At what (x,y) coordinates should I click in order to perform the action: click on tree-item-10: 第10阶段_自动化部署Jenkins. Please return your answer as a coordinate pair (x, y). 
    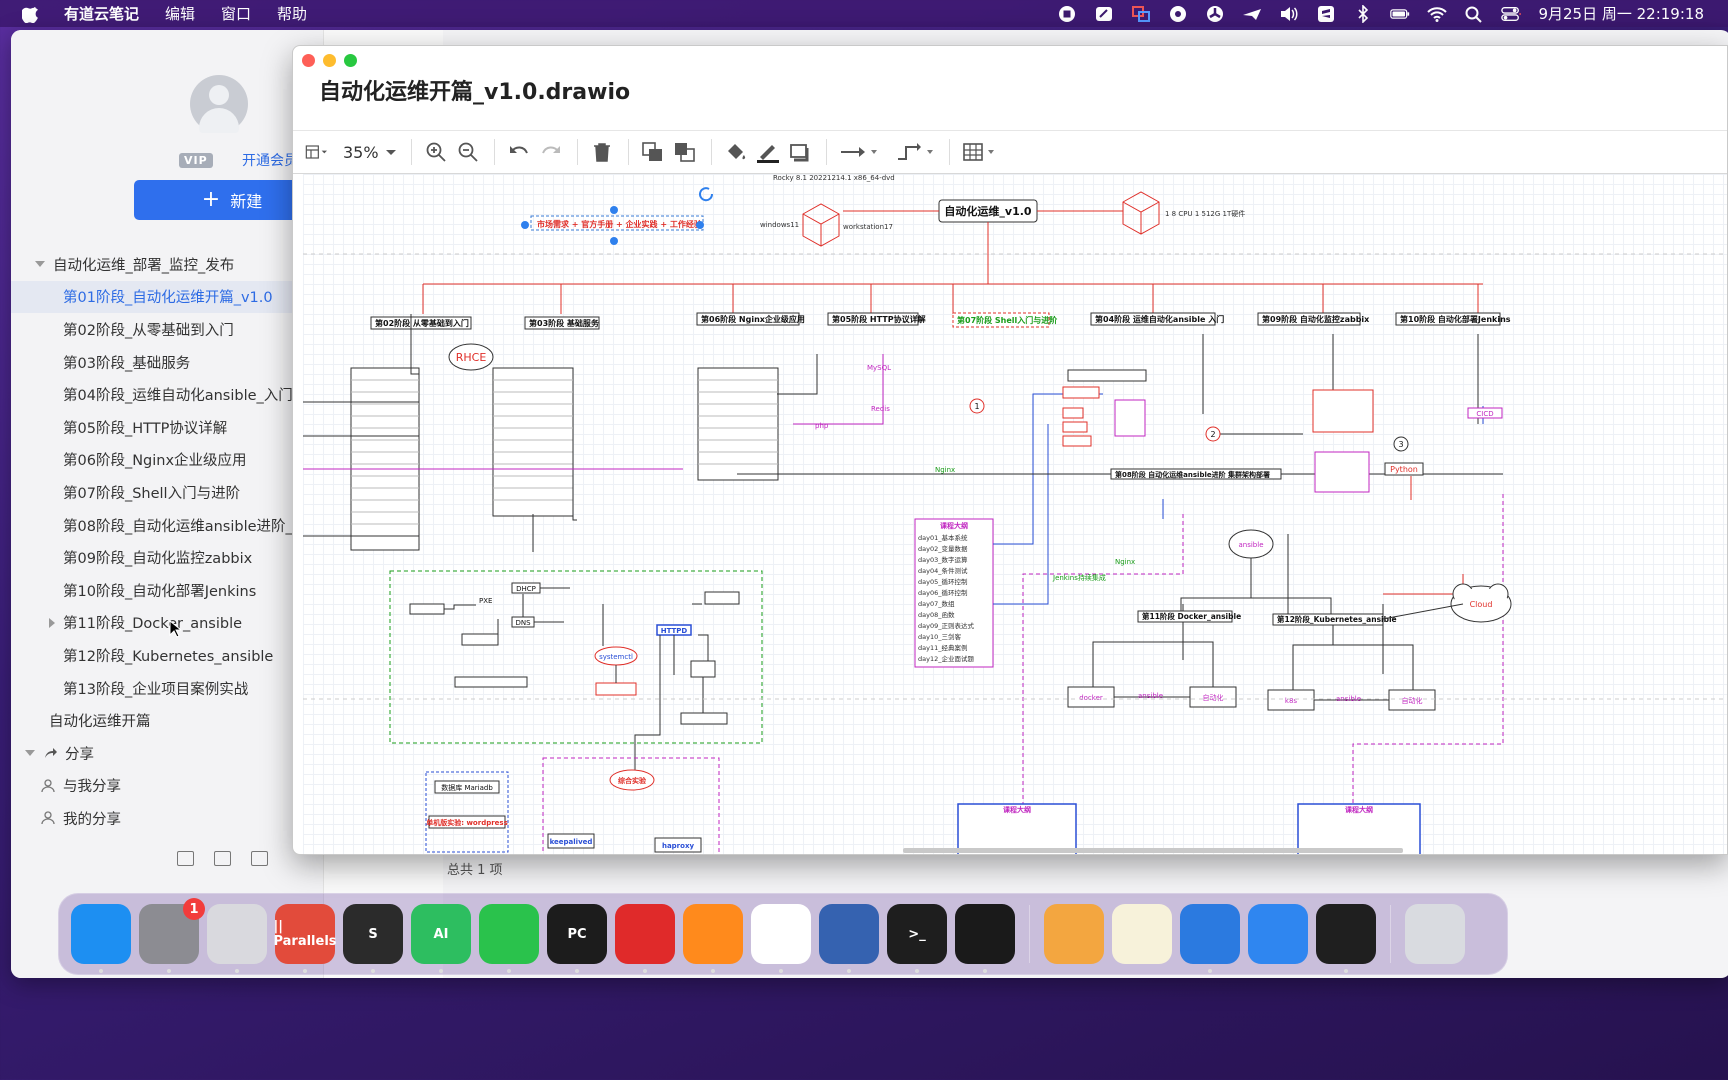
    Looking at the image, I should click on (167, 590).